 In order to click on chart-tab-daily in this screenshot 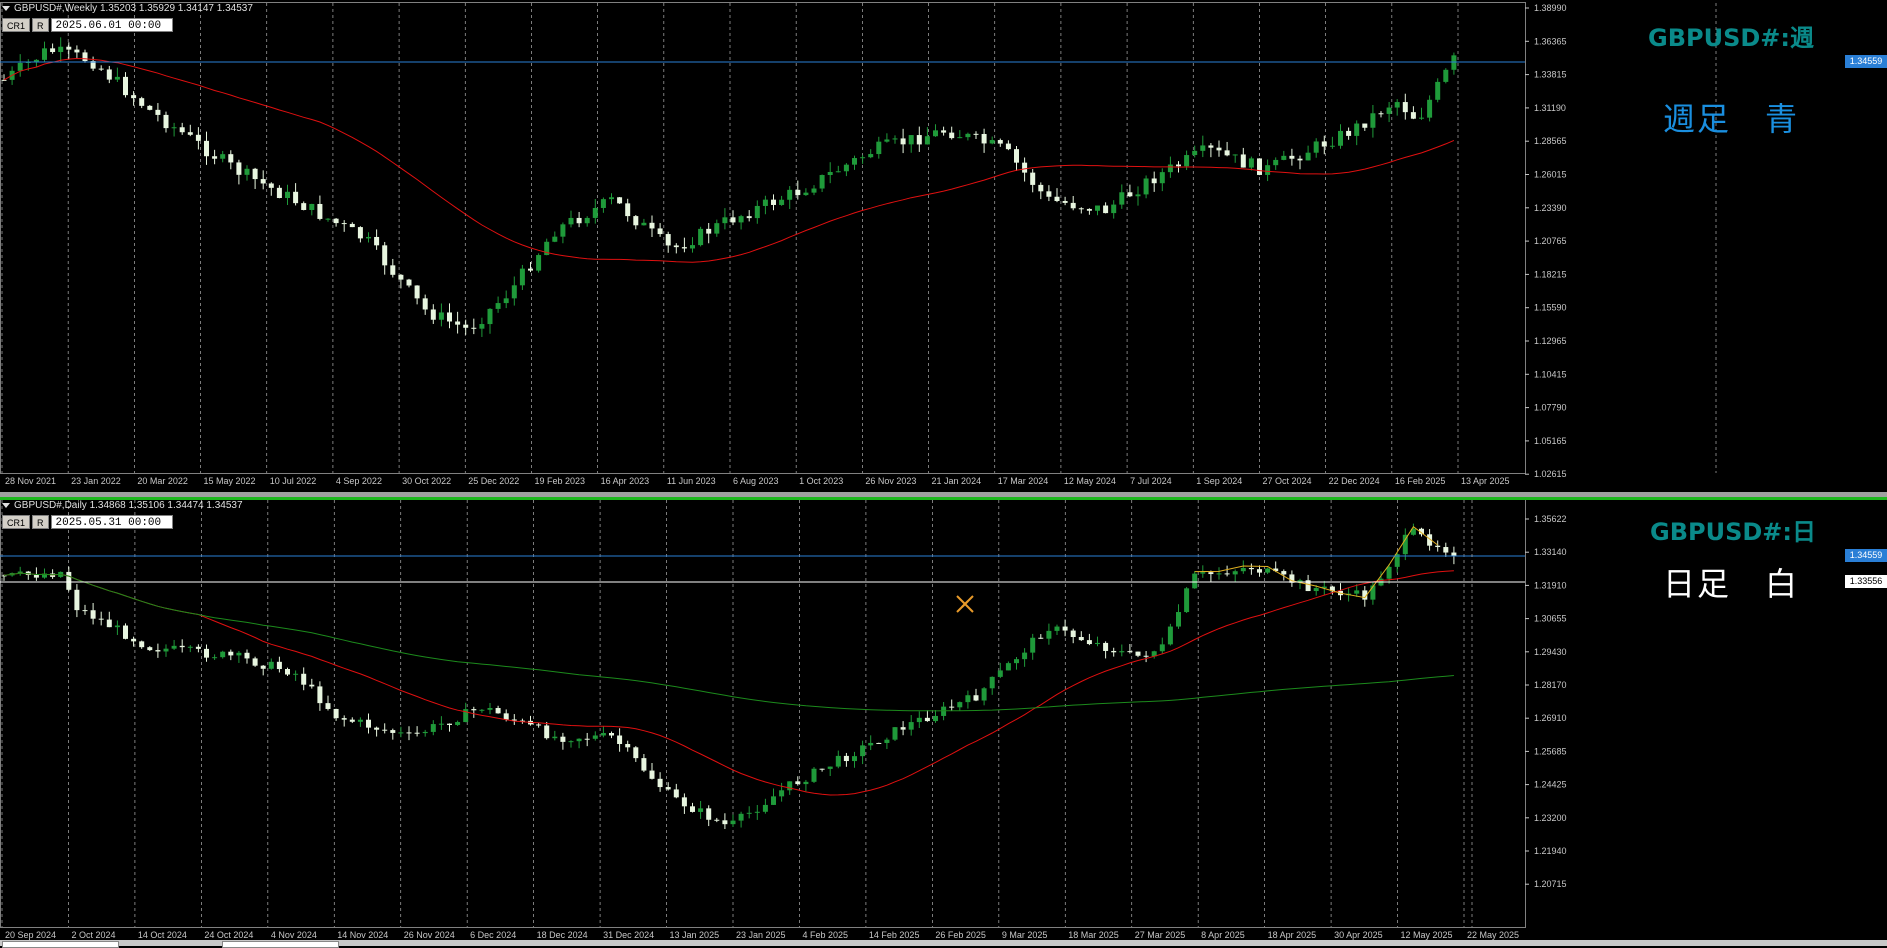, I will do `click(280, 944)`.